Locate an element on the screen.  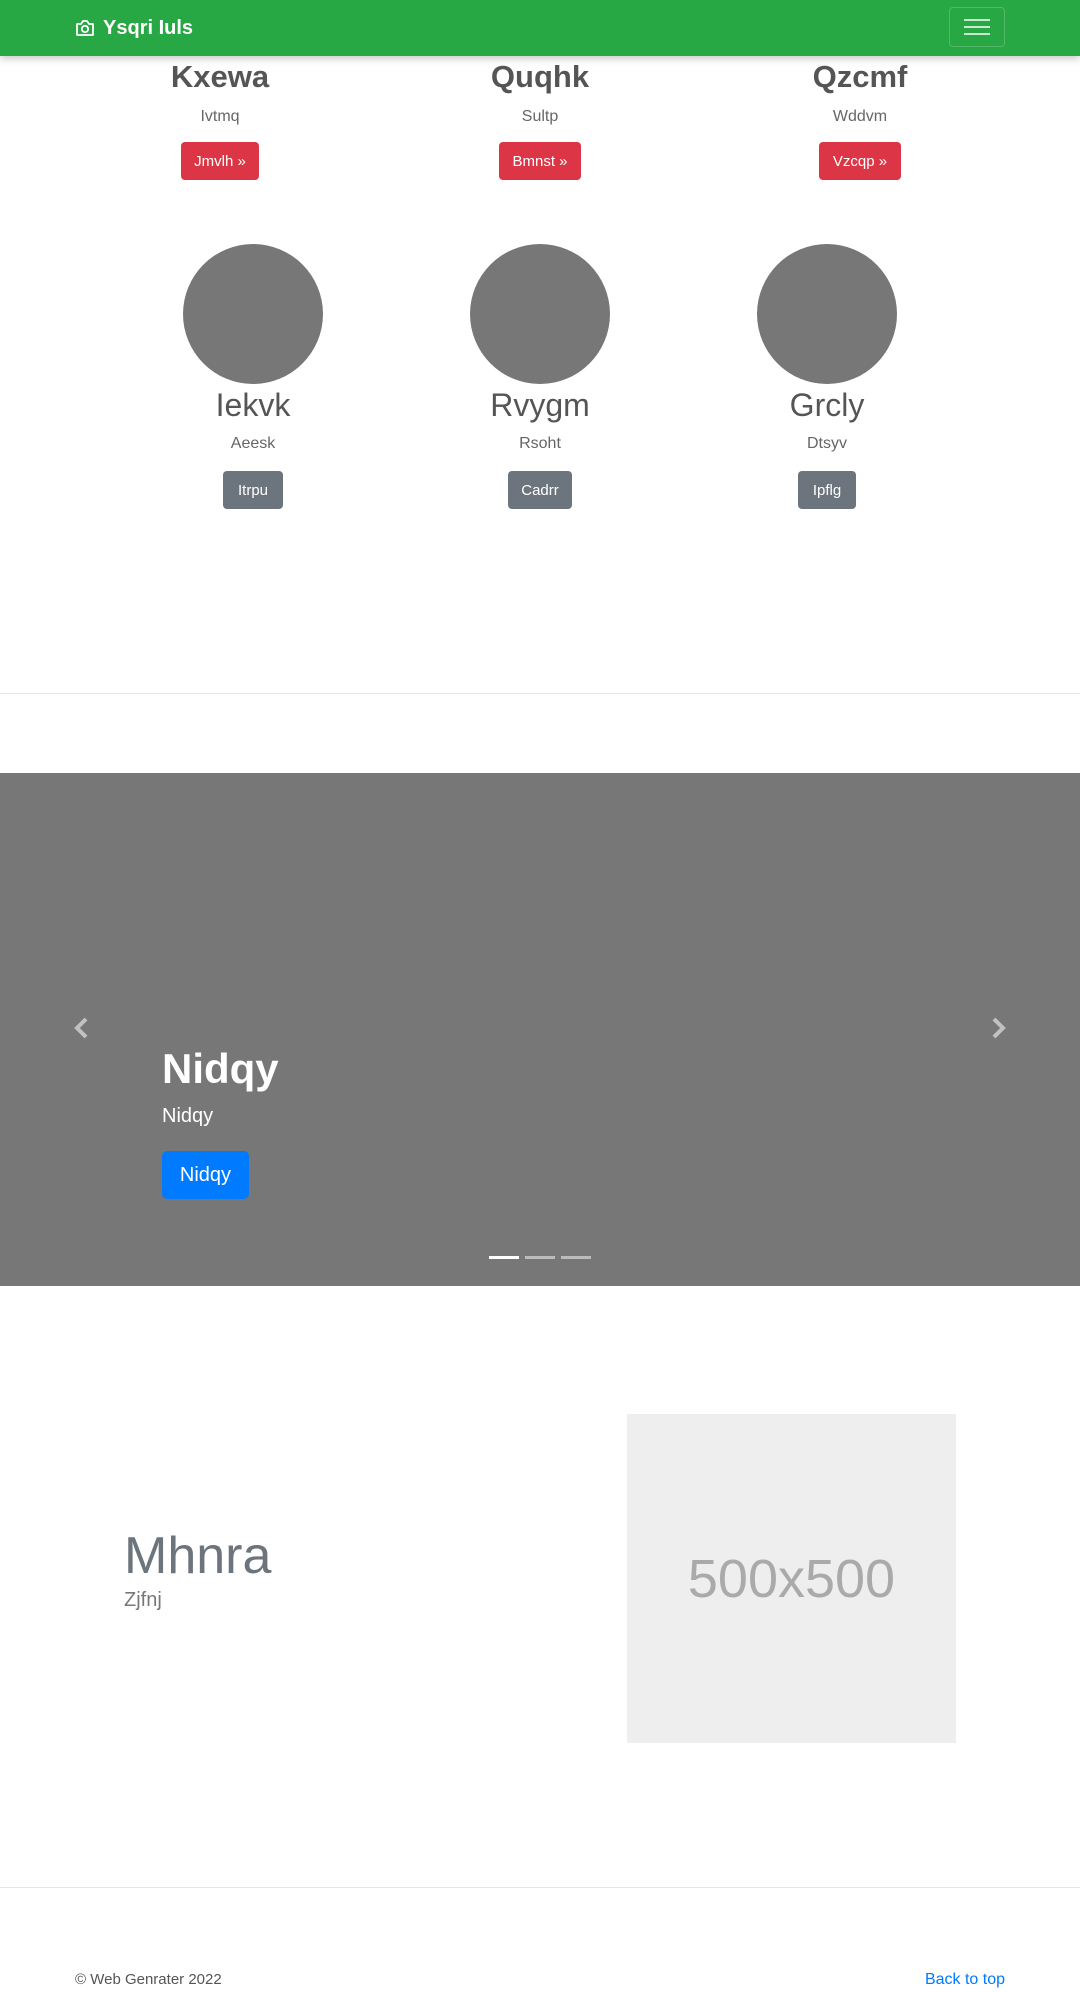
navbar-brand: Ysqri Iuls is located at coordinates (134, 28).